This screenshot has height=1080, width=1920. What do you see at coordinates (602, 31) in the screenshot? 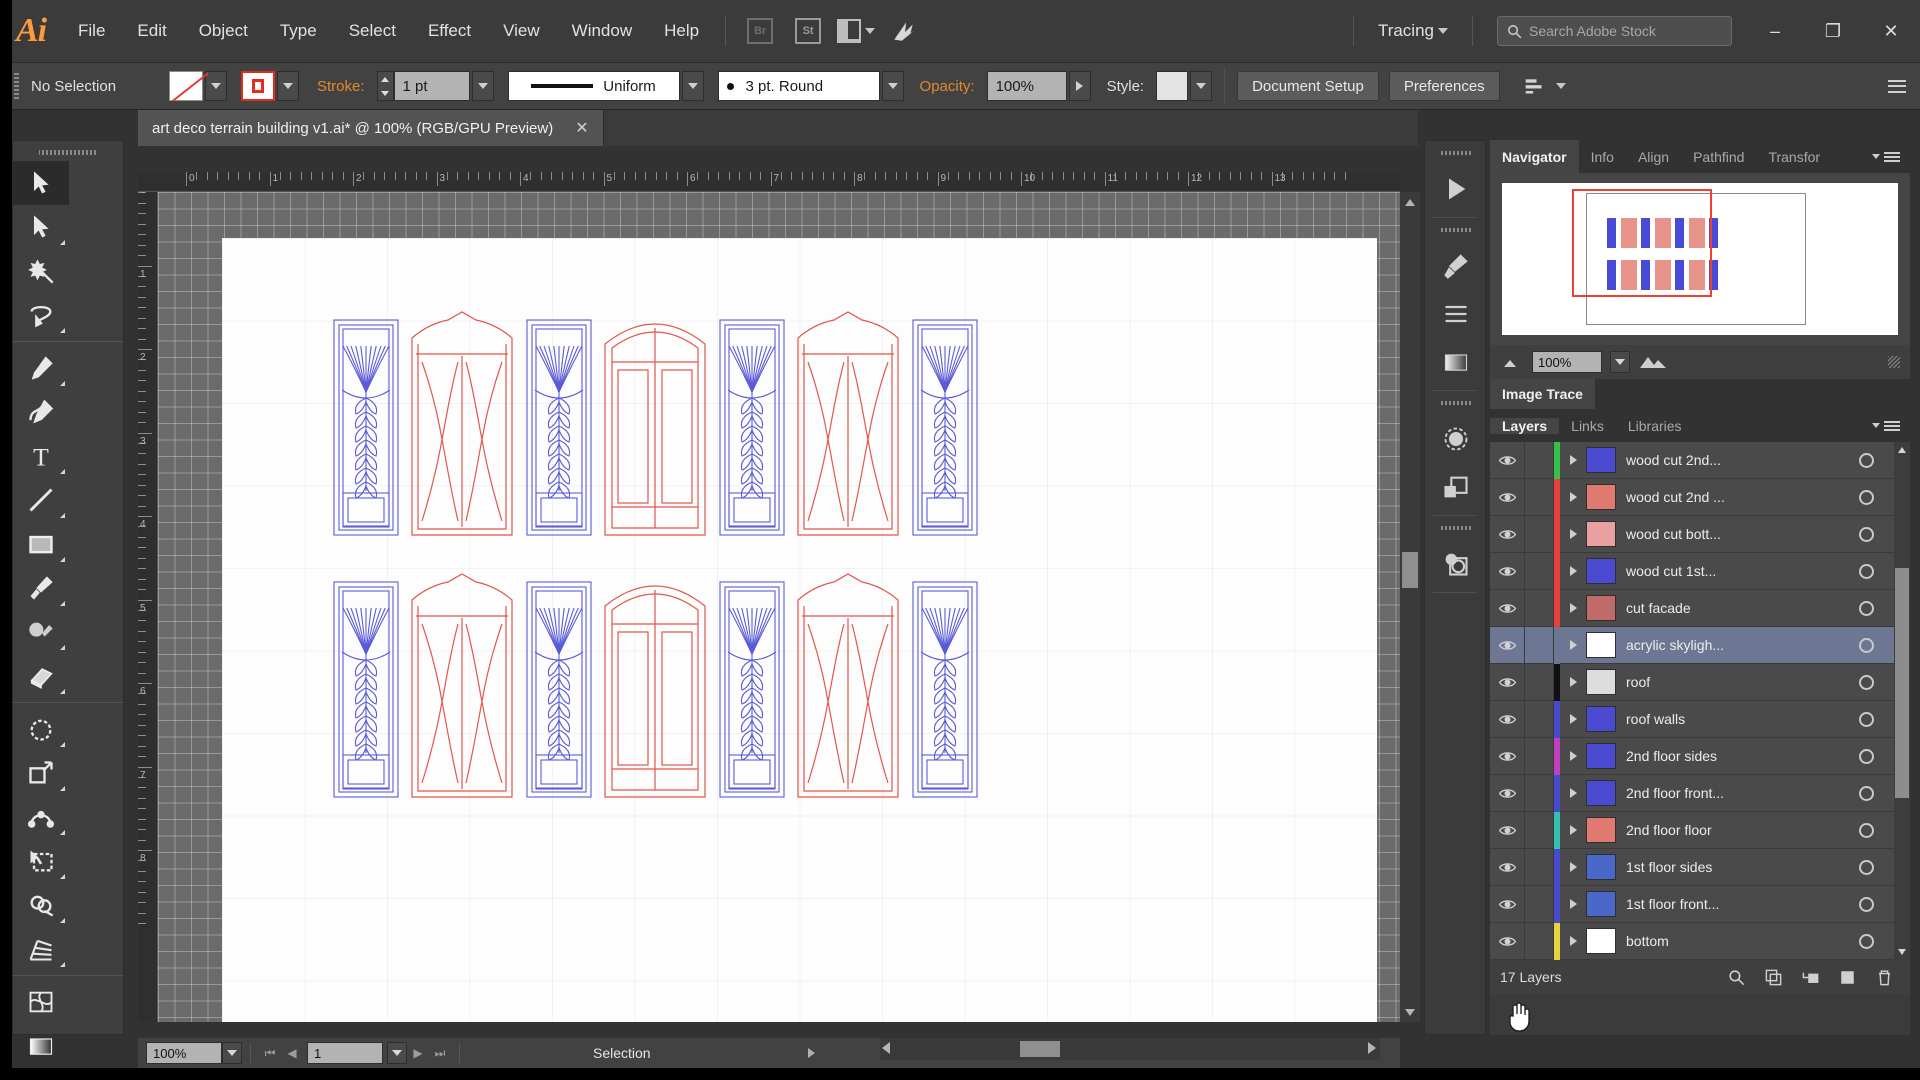
I see `menu-window: Window` at bounding box center [602, 31].